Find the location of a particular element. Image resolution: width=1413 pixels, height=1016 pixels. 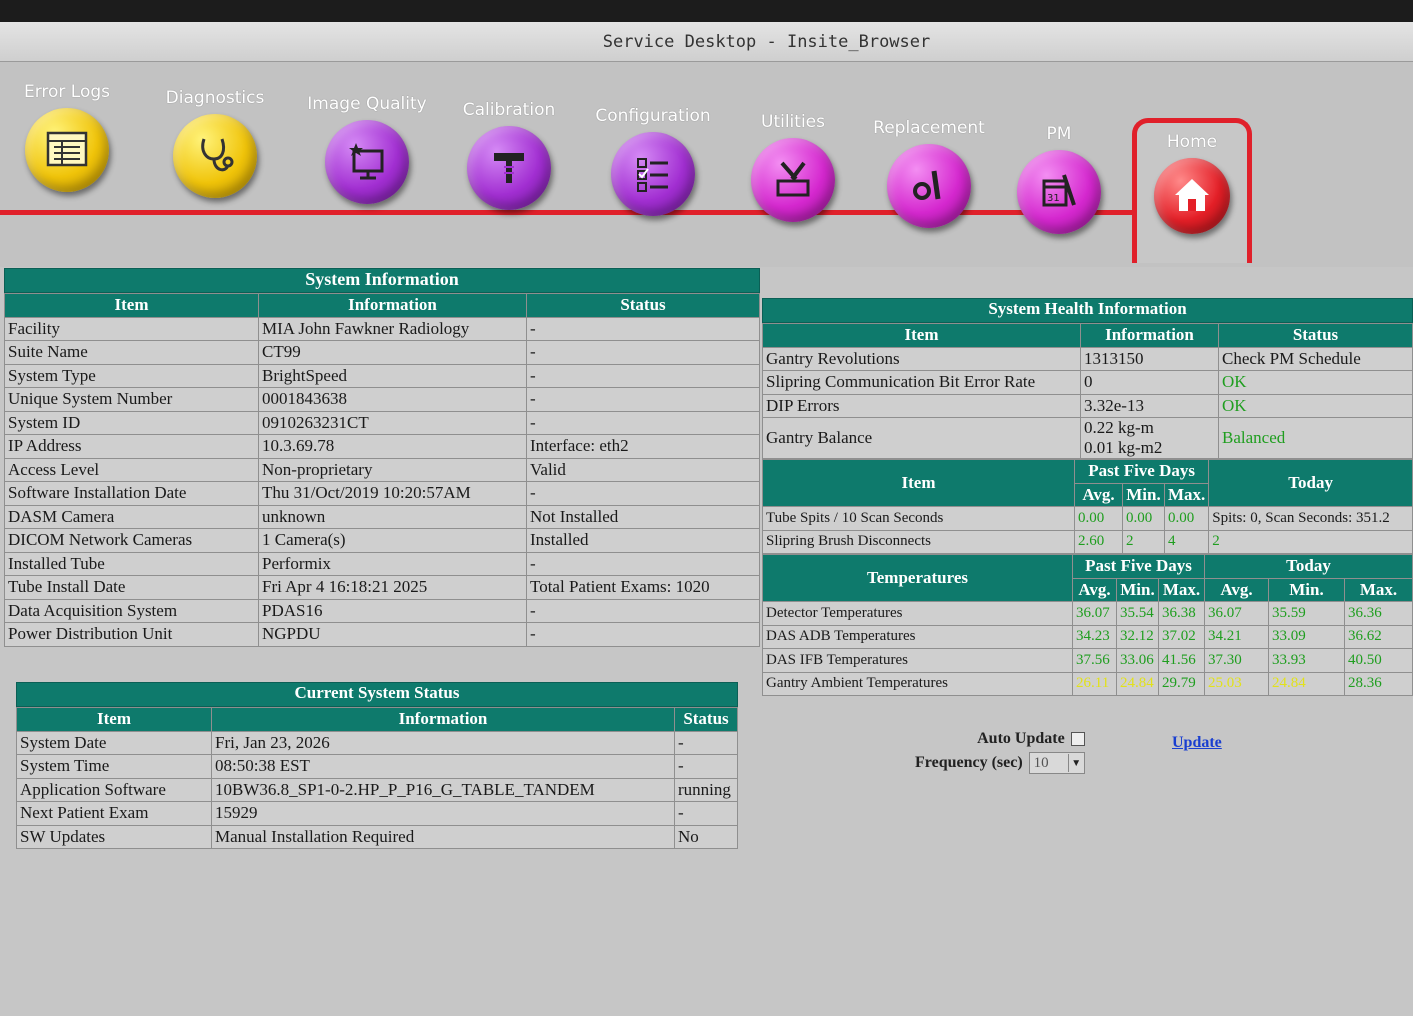

cell-min: 33.06 is located at coordinates (1137, 660).